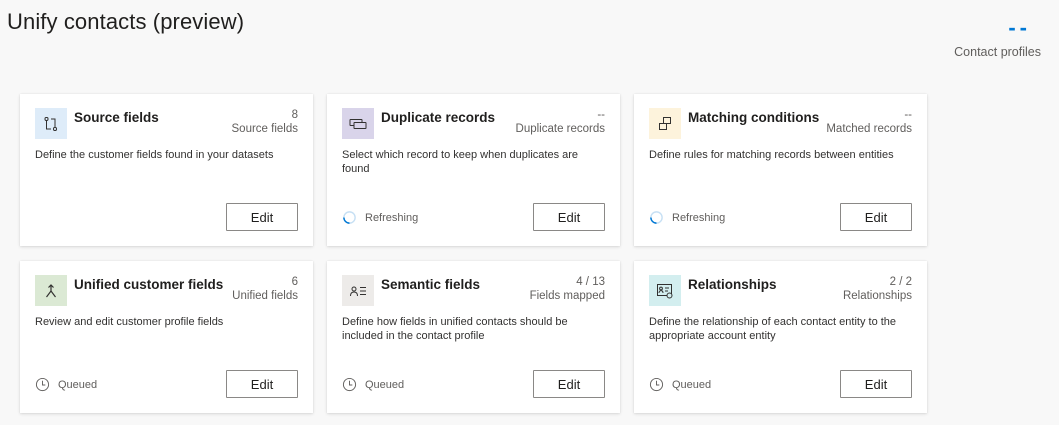  Describe the element at coordinates (265, 122) in the screenshot. I see `card-metric: 8 Source fields` at that location.